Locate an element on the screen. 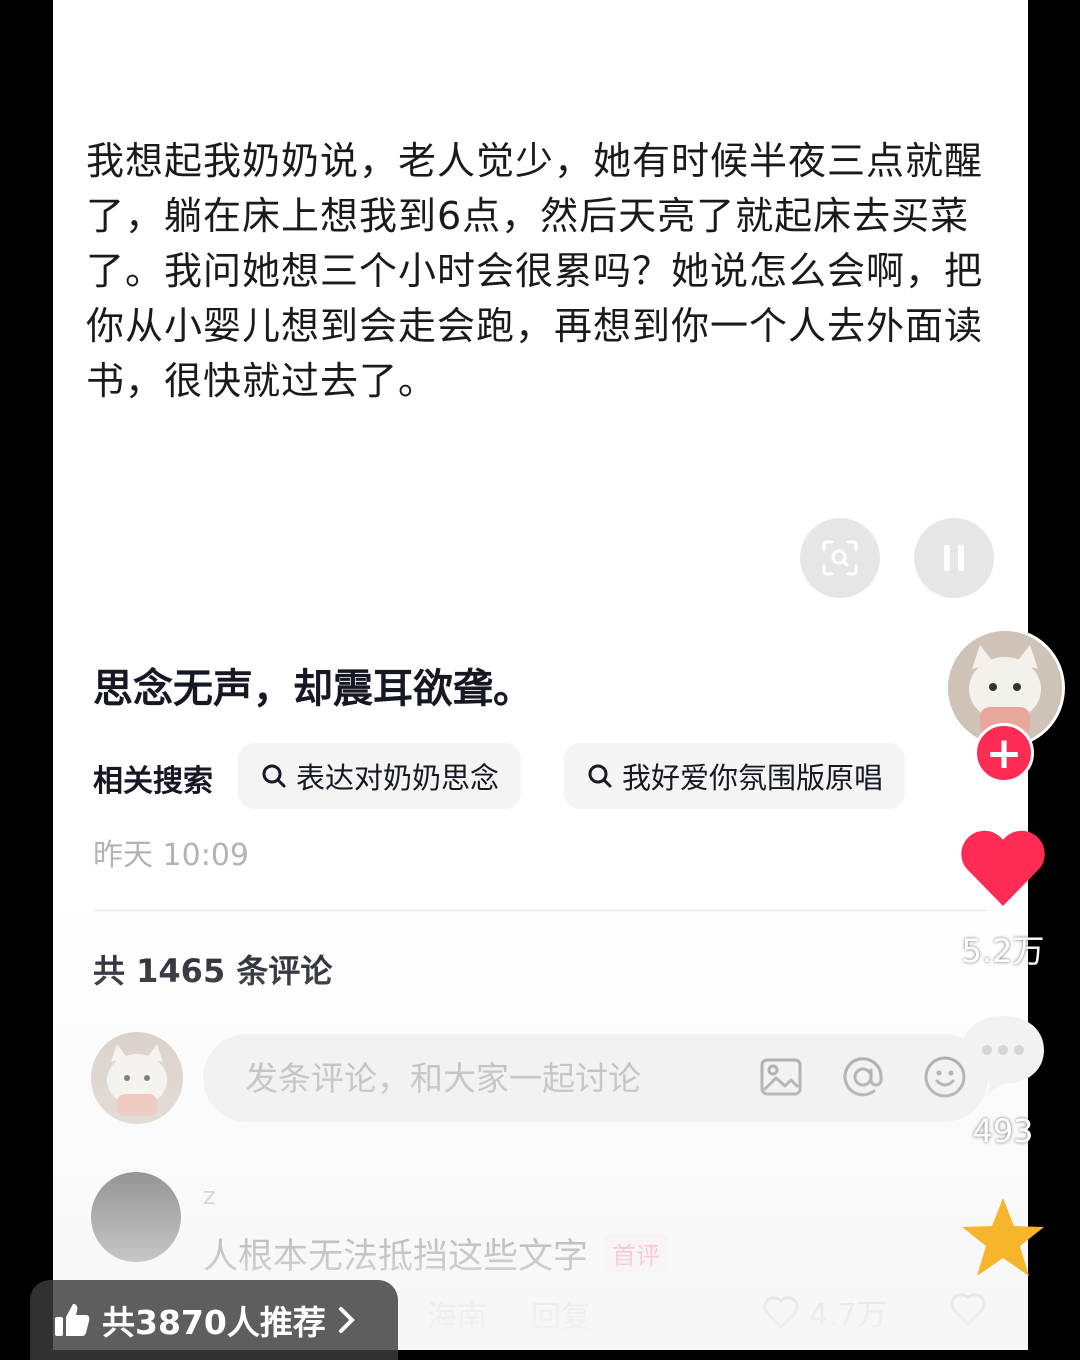 The height and width of the screenshot is (1360, 1080). comment-count-side: 493 is located at coordinates (1003, 1131).